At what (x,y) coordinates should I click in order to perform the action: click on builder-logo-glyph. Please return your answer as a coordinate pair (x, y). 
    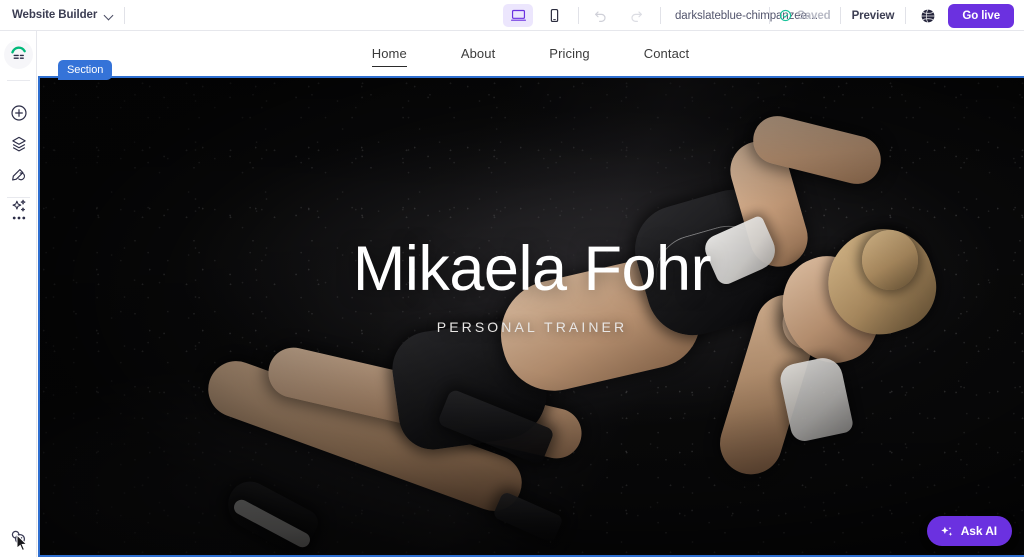
    Looking at the image, I should click on (18, 52).